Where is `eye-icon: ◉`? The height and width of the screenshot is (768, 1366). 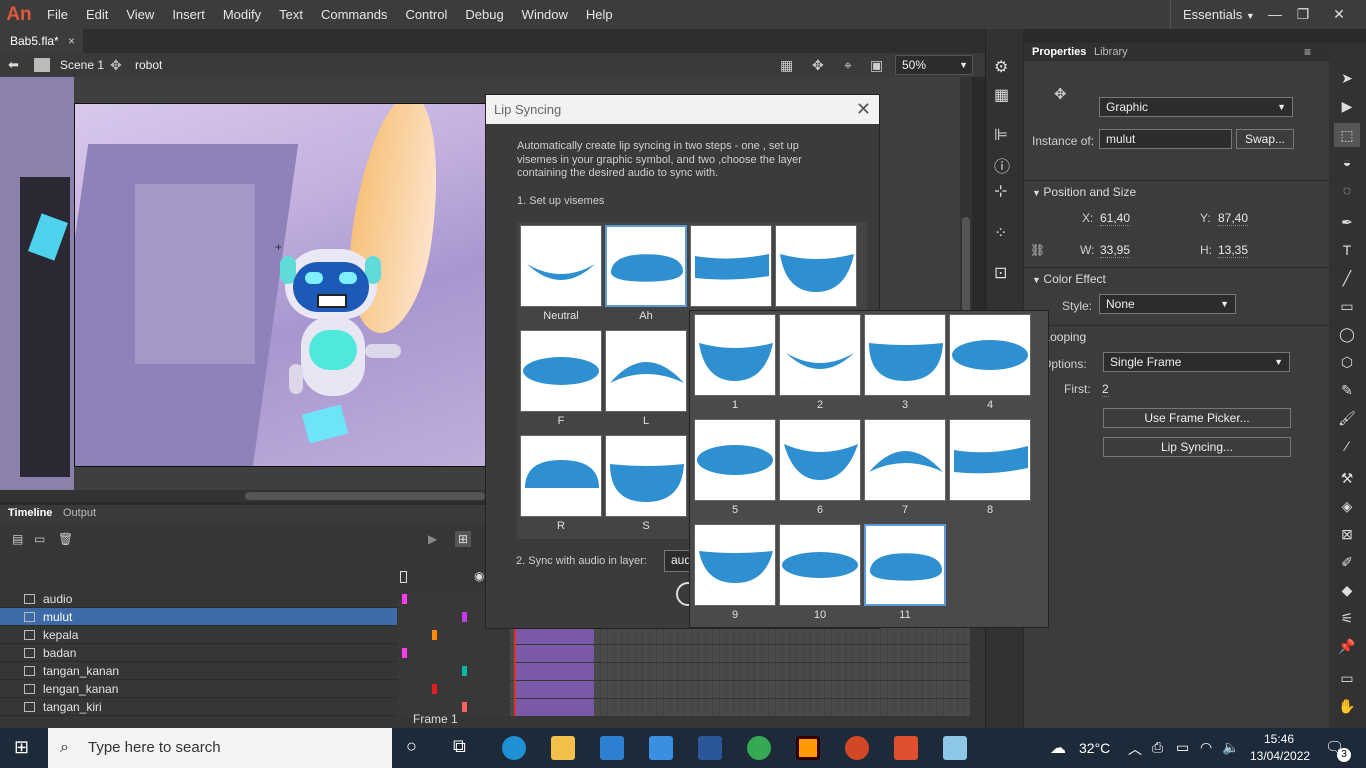 eye-icon: ◉ is located at coordinates (479, 576).